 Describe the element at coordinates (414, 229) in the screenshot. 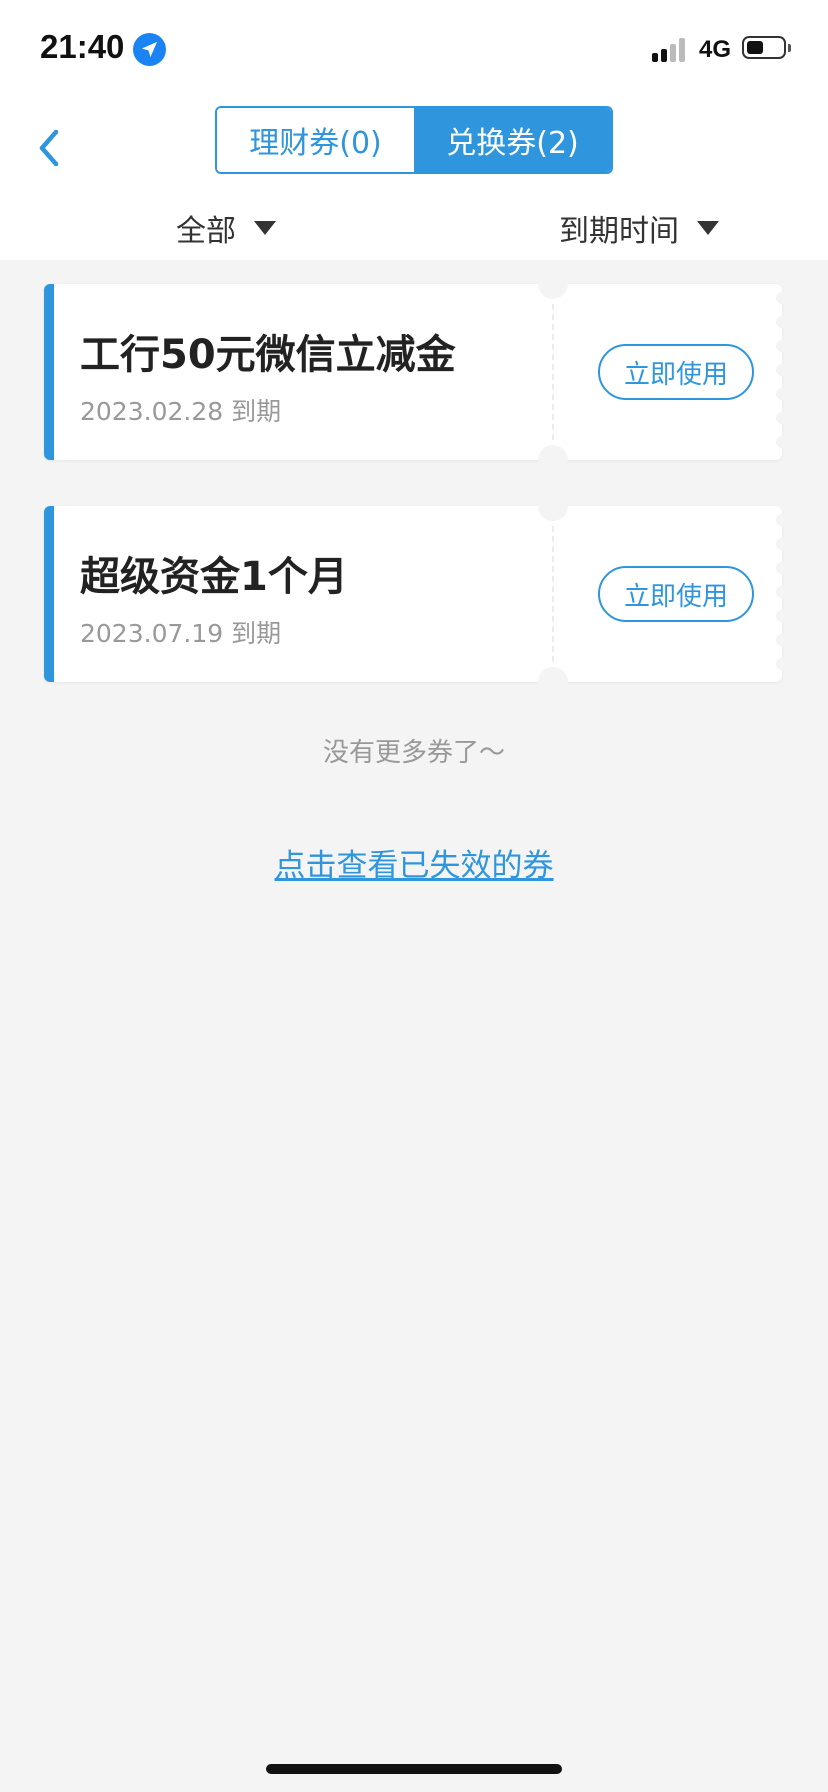

I see `filter-bar: 全部 到期时间` at that location.